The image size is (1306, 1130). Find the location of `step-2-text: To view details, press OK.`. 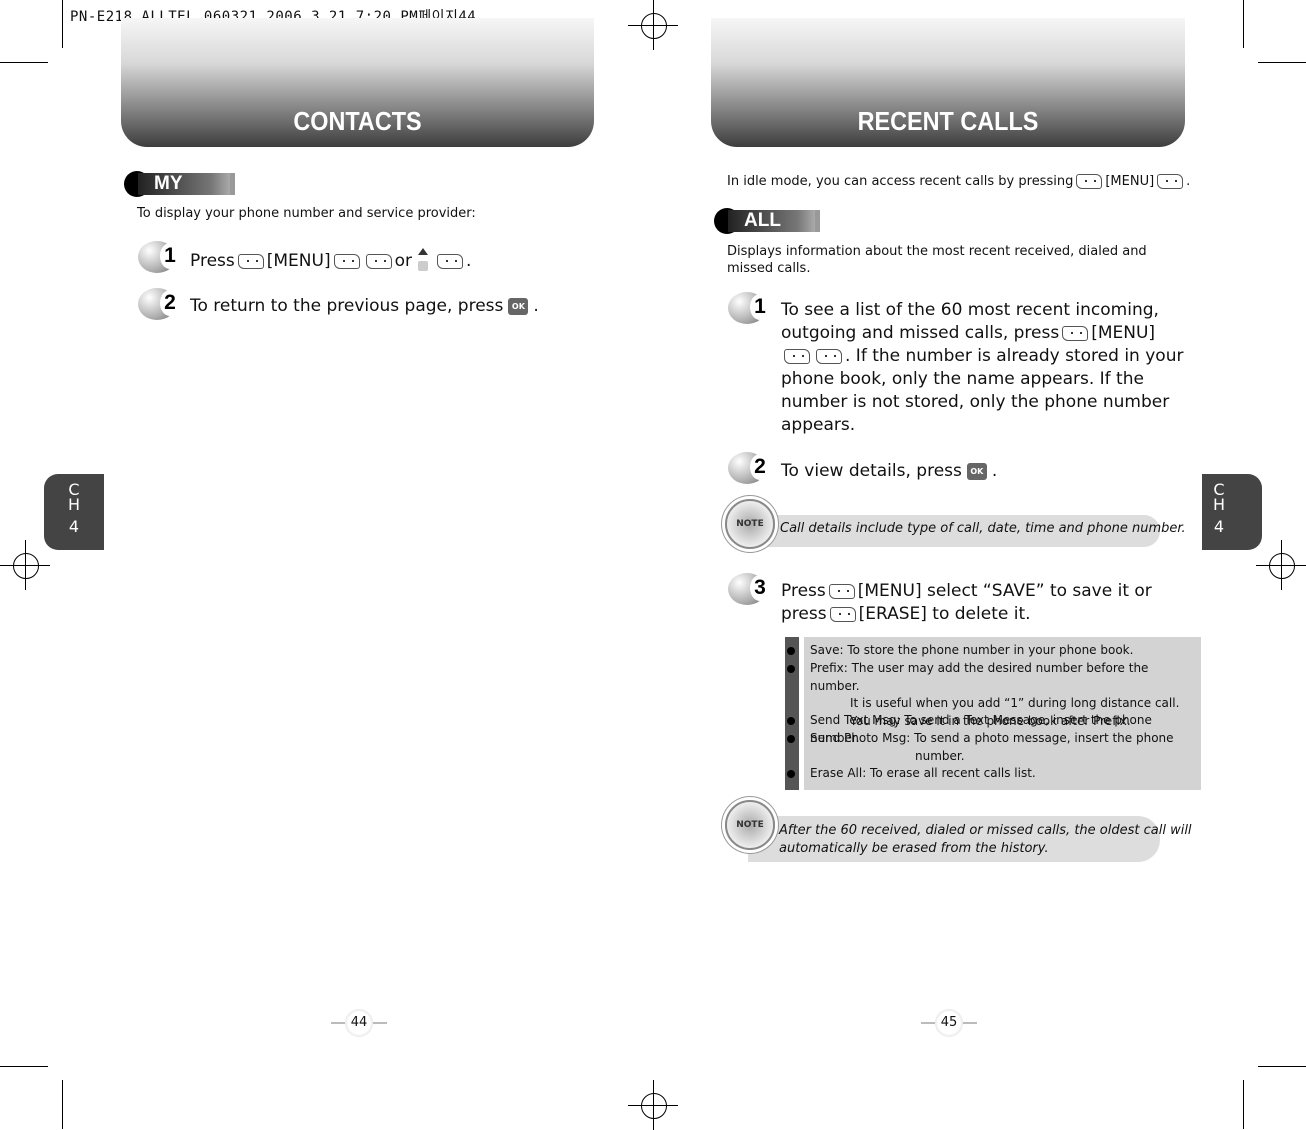

step-2-text: To view details, press OK. is located at coordinates (889, 471).